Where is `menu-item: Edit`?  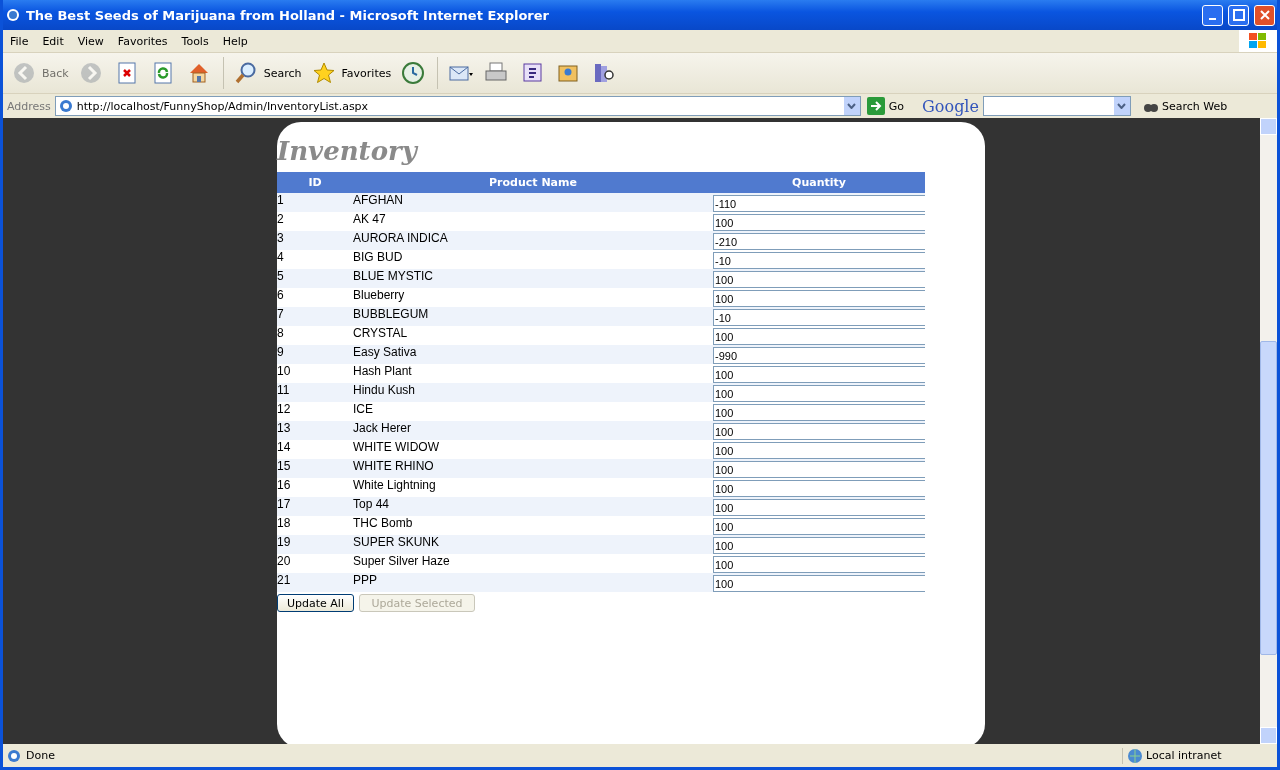
menu-item: Edit is located at coordinates (53, 41).